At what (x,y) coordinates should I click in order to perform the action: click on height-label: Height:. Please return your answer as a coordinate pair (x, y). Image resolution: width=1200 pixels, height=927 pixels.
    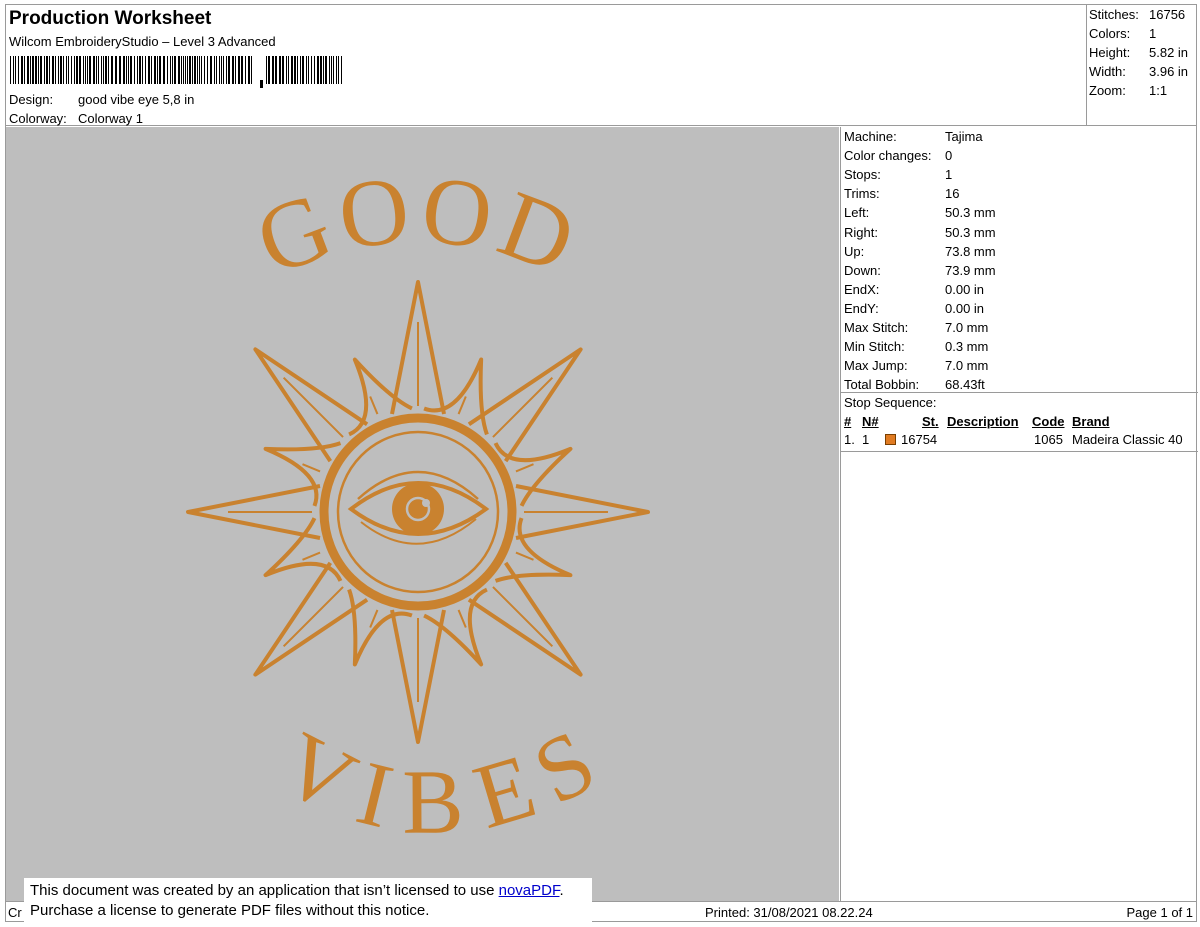
    Looking at the image, I should click on (1110, 52).